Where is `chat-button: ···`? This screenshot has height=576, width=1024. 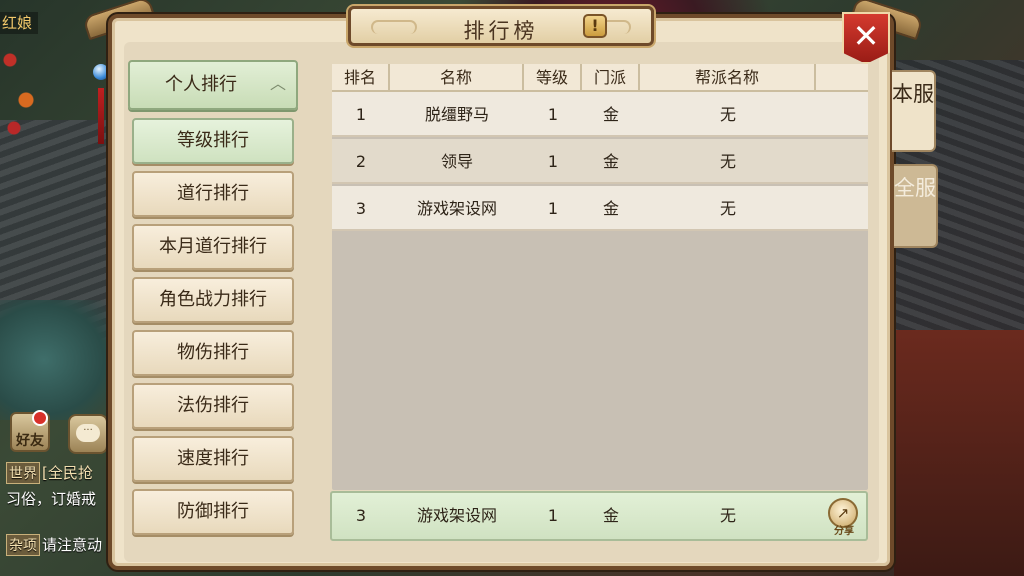 chat-button: ··· is located at coordinates (88, 434).